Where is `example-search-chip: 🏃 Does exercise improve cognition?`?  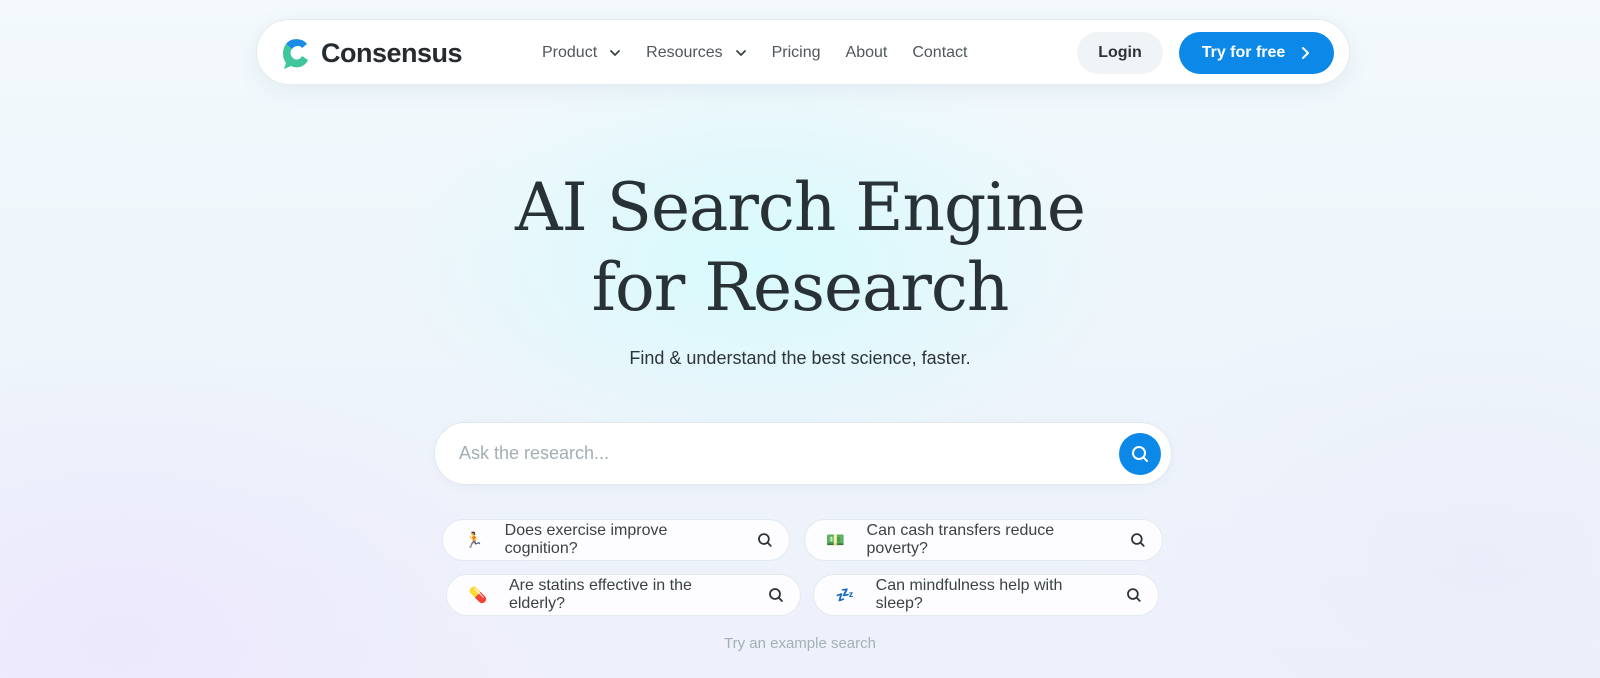 example-search-chip: 🏃 Does exercise improve cognition? is located at coordinates (616, 540).